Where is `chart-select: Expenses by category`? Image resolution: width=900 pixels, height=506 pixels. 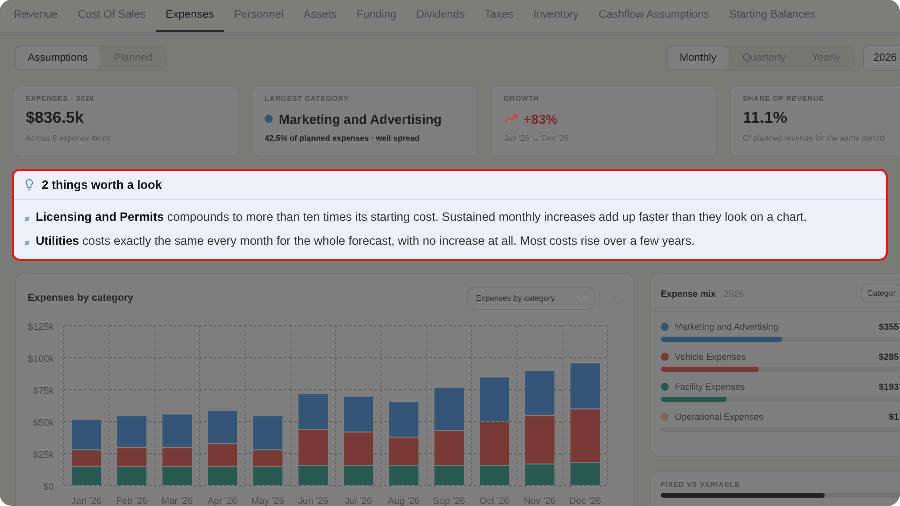
chart-select: Expenses by category is located at coordinates (531, 298).